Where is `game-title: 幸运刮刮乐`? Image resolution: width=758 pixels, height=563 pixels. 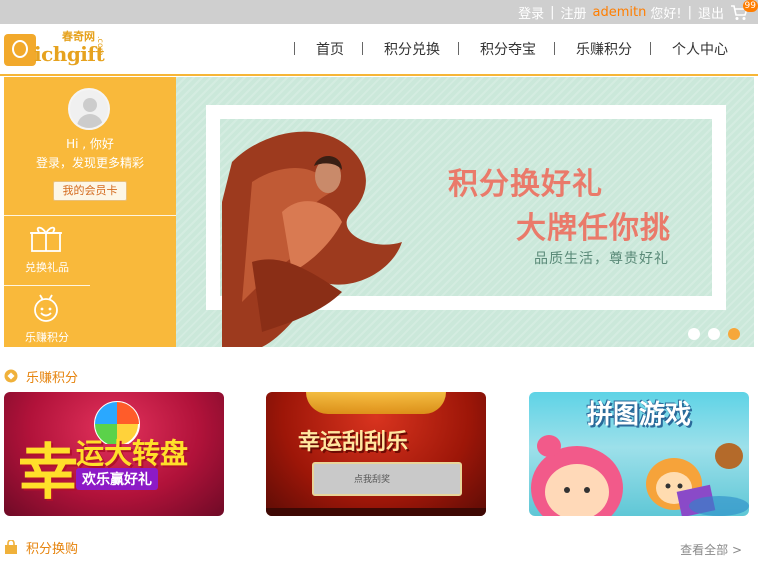
game-title: 幸运刮刮乐 is located at coordinates (353, 442).